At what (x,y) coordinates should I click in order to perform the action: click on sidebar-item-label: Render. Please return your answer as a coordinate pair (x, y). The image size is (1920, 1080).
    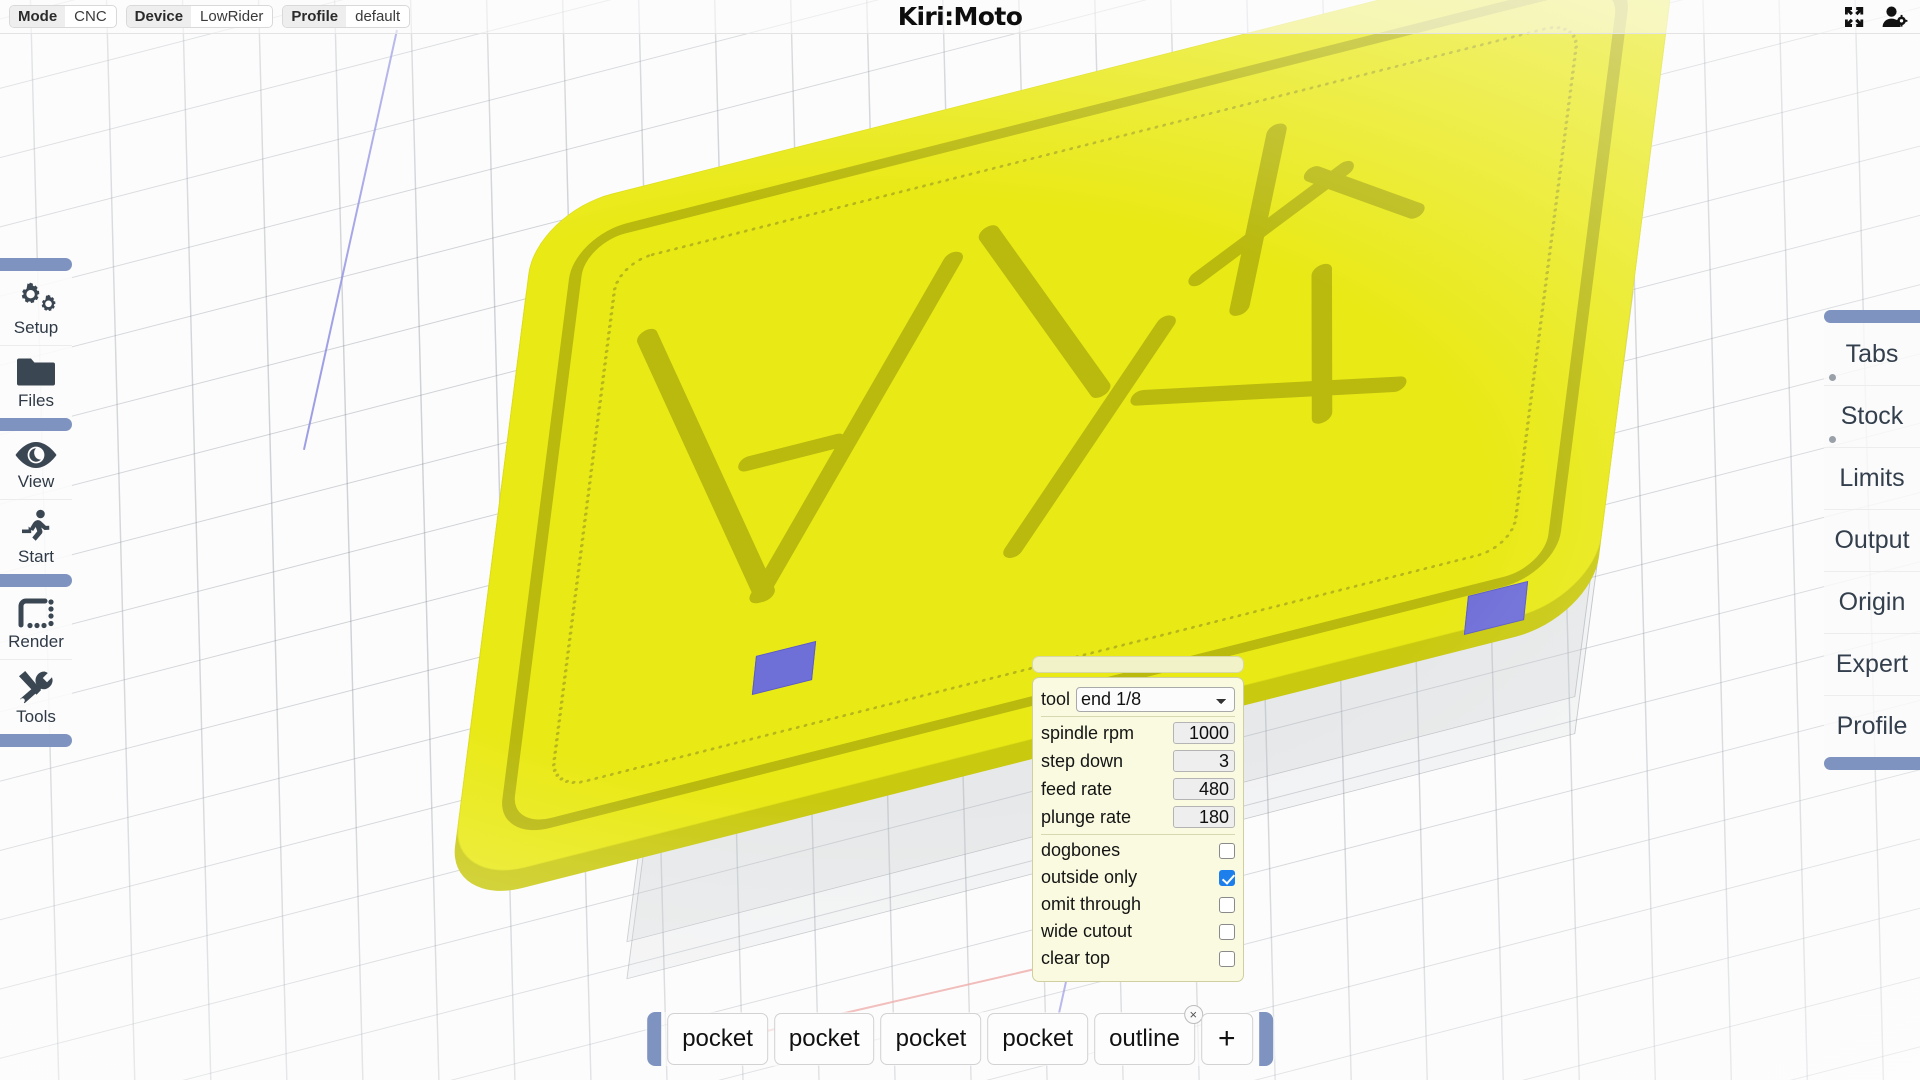
    Looking at the image, I should click on (36, 641).